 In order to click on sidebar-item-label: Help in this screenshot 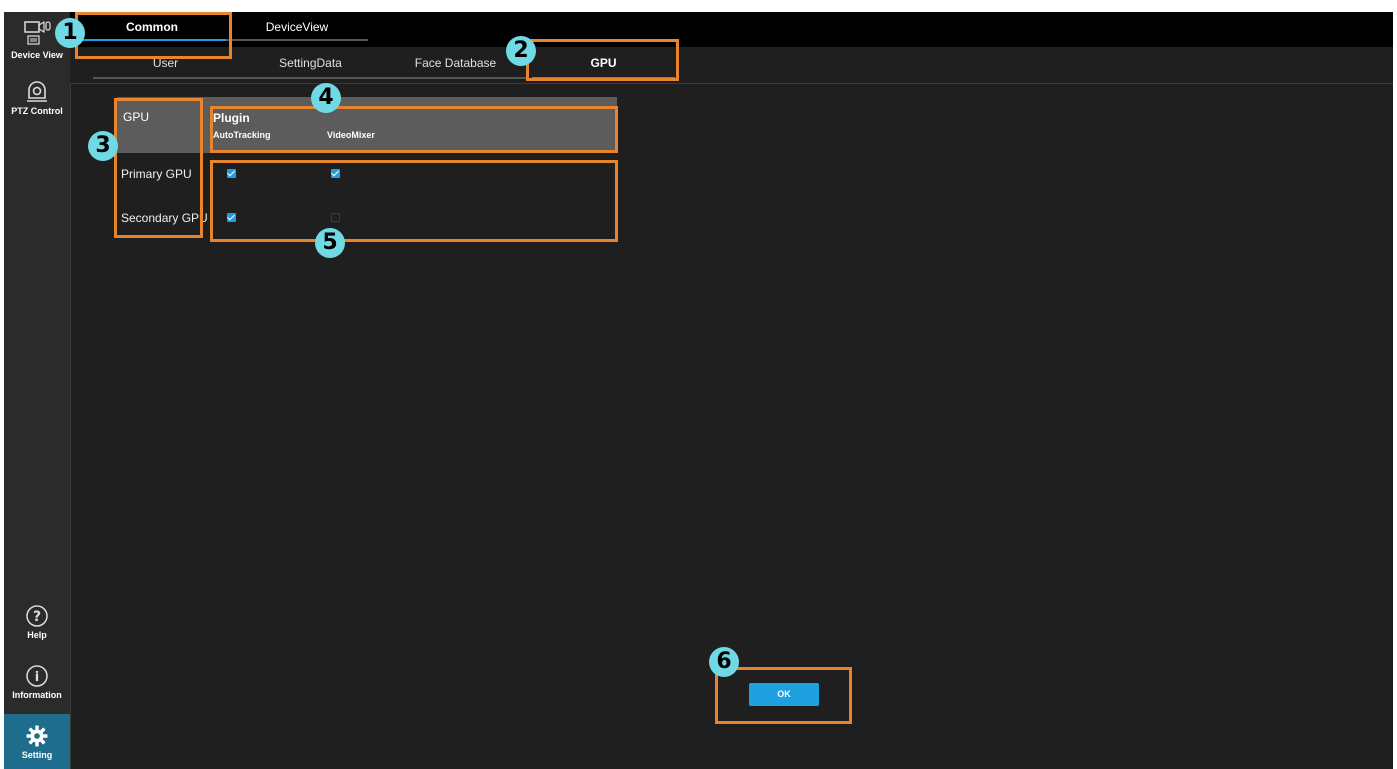, I will do `click(37, 635)`.